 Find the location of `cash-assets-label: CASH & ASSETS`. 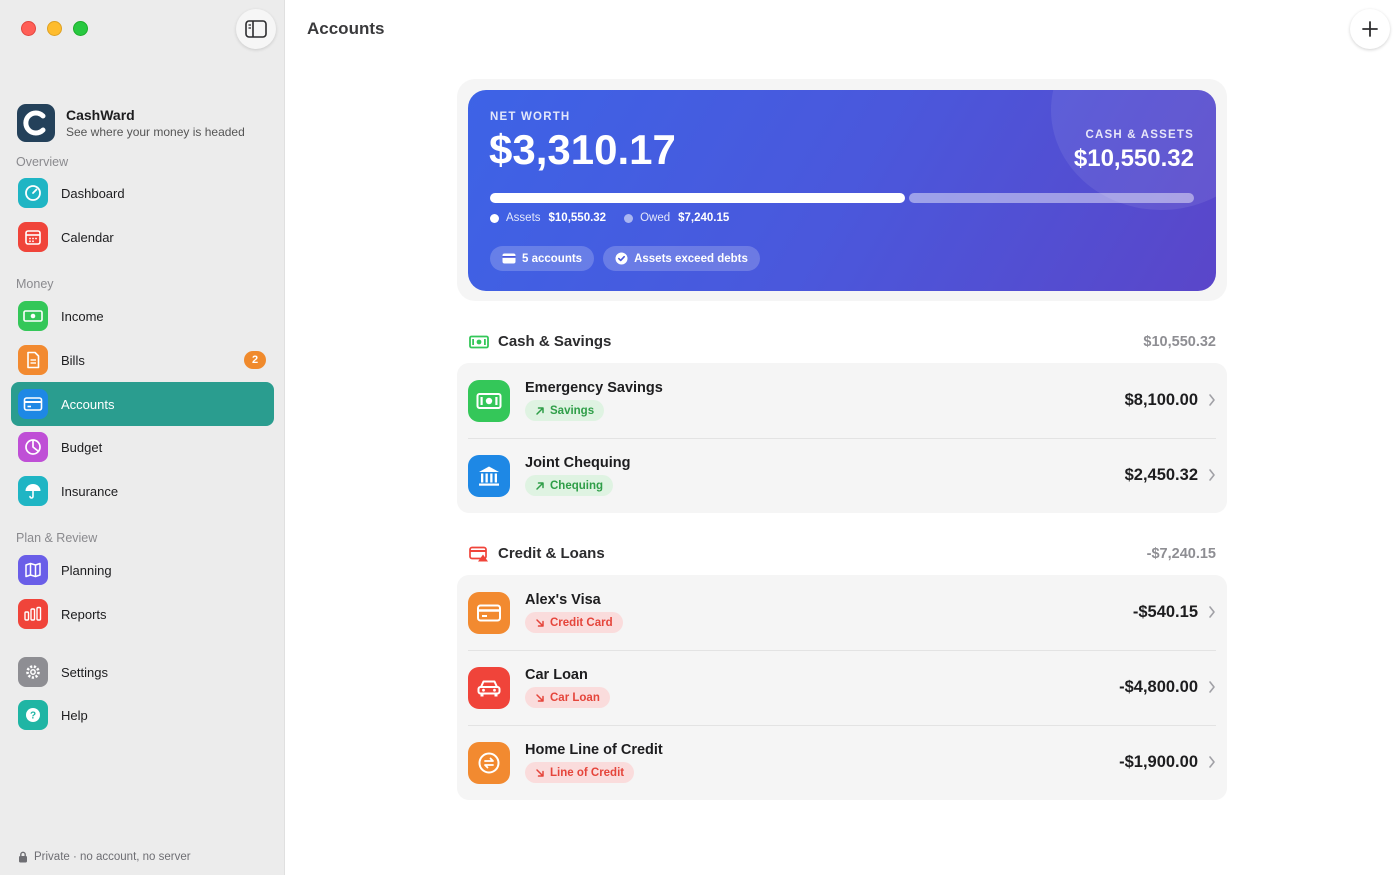

cash-assets-label: CASH & ASSETS is located at coordinates (1139, 135).